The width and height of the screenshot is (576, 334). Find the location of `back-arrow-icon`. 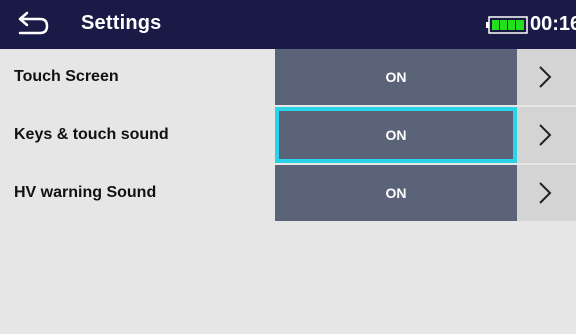

back-arrow-icon is located at coordinates (34, 23).